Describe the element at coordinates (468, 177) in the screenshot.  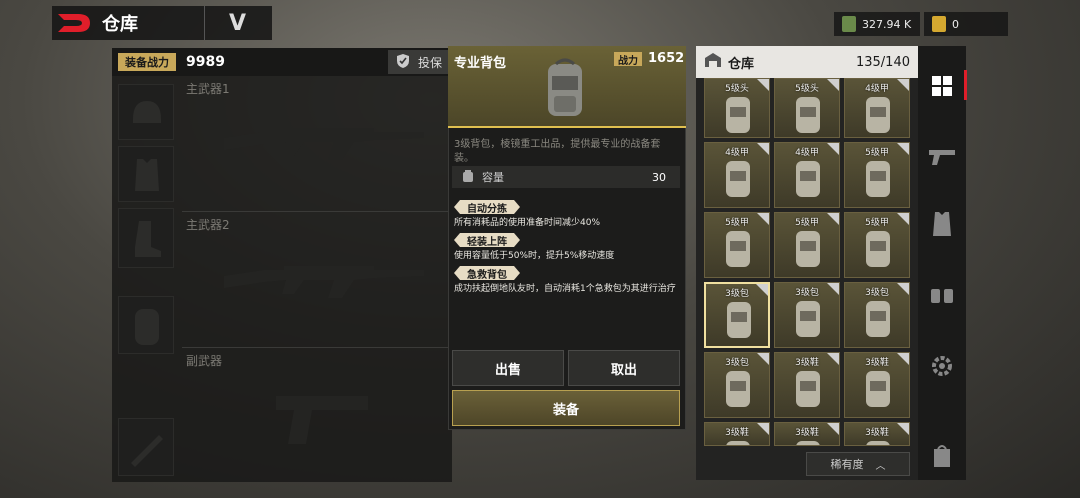
I see `capacity-icon` at that location.